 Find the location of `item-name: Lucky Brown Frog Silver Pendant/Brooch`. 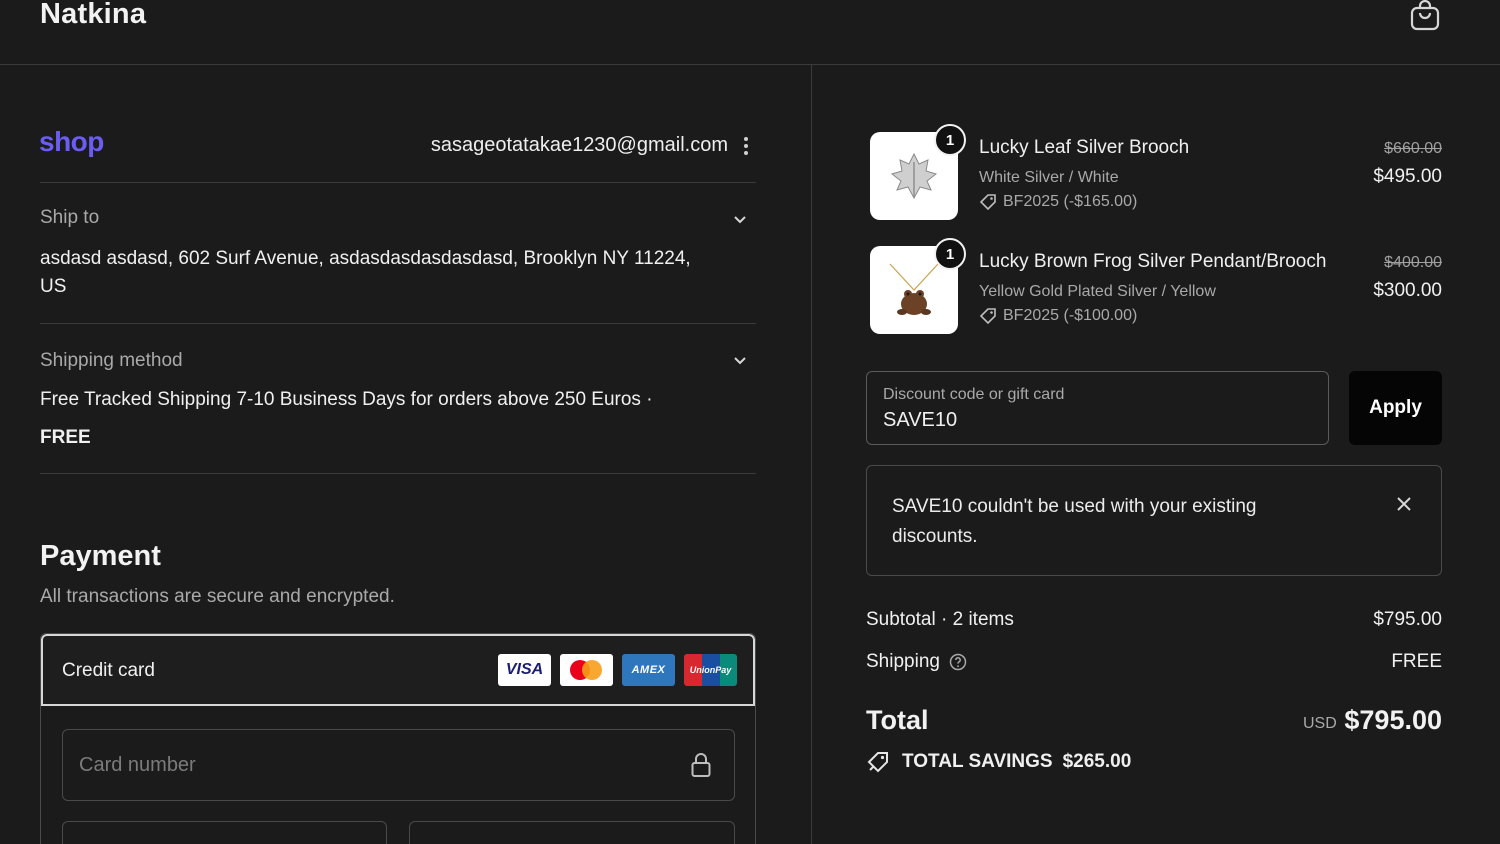

item-name: Lucky Brown Frog Silver Pendant/Brooch is located at coordinates (1153, 261).